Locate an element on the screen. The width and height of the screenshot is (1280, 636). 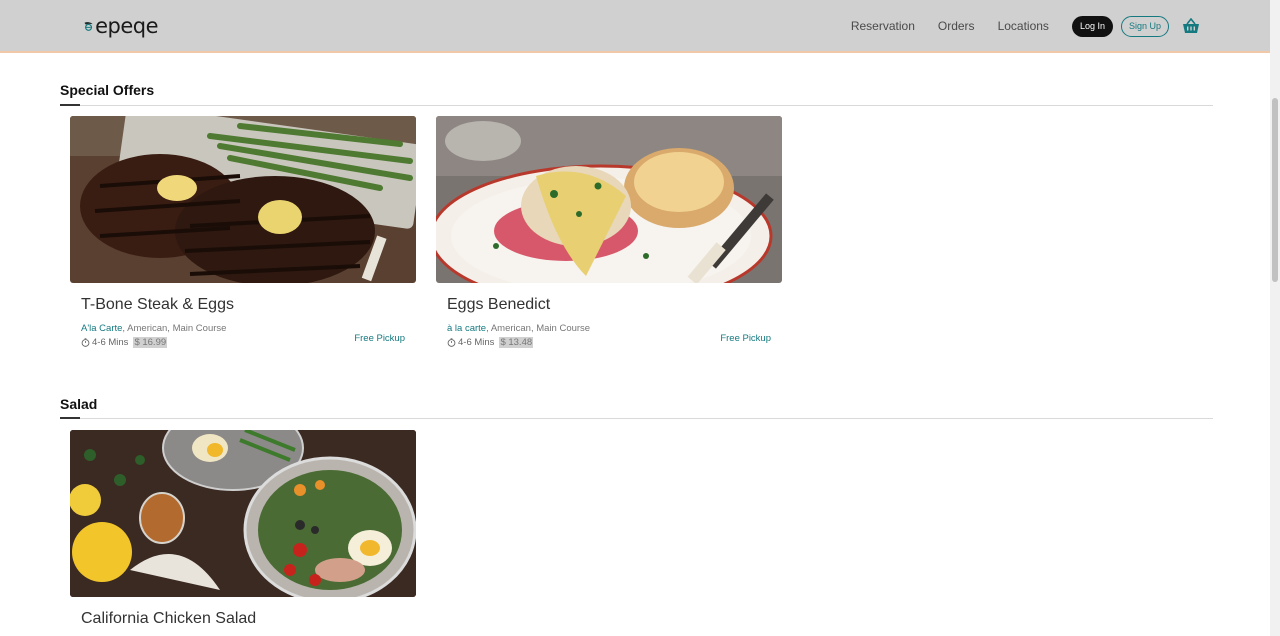
page-scrollbar is located at coordinates (1275, 318).